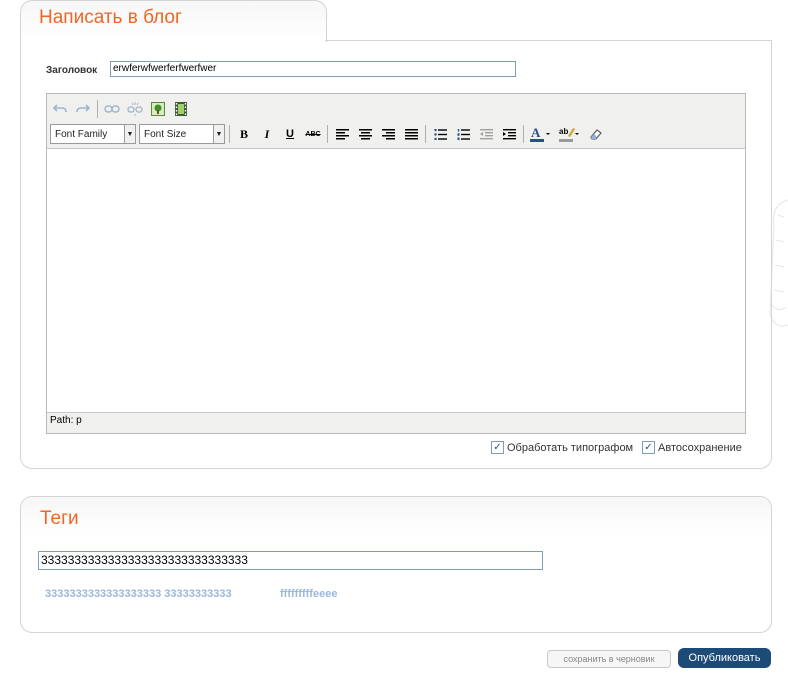  Describe the element at coordinates (313, 69) in the screenshot. I see `post-title-input: erwferwfwerferfwerfwer` at that location.